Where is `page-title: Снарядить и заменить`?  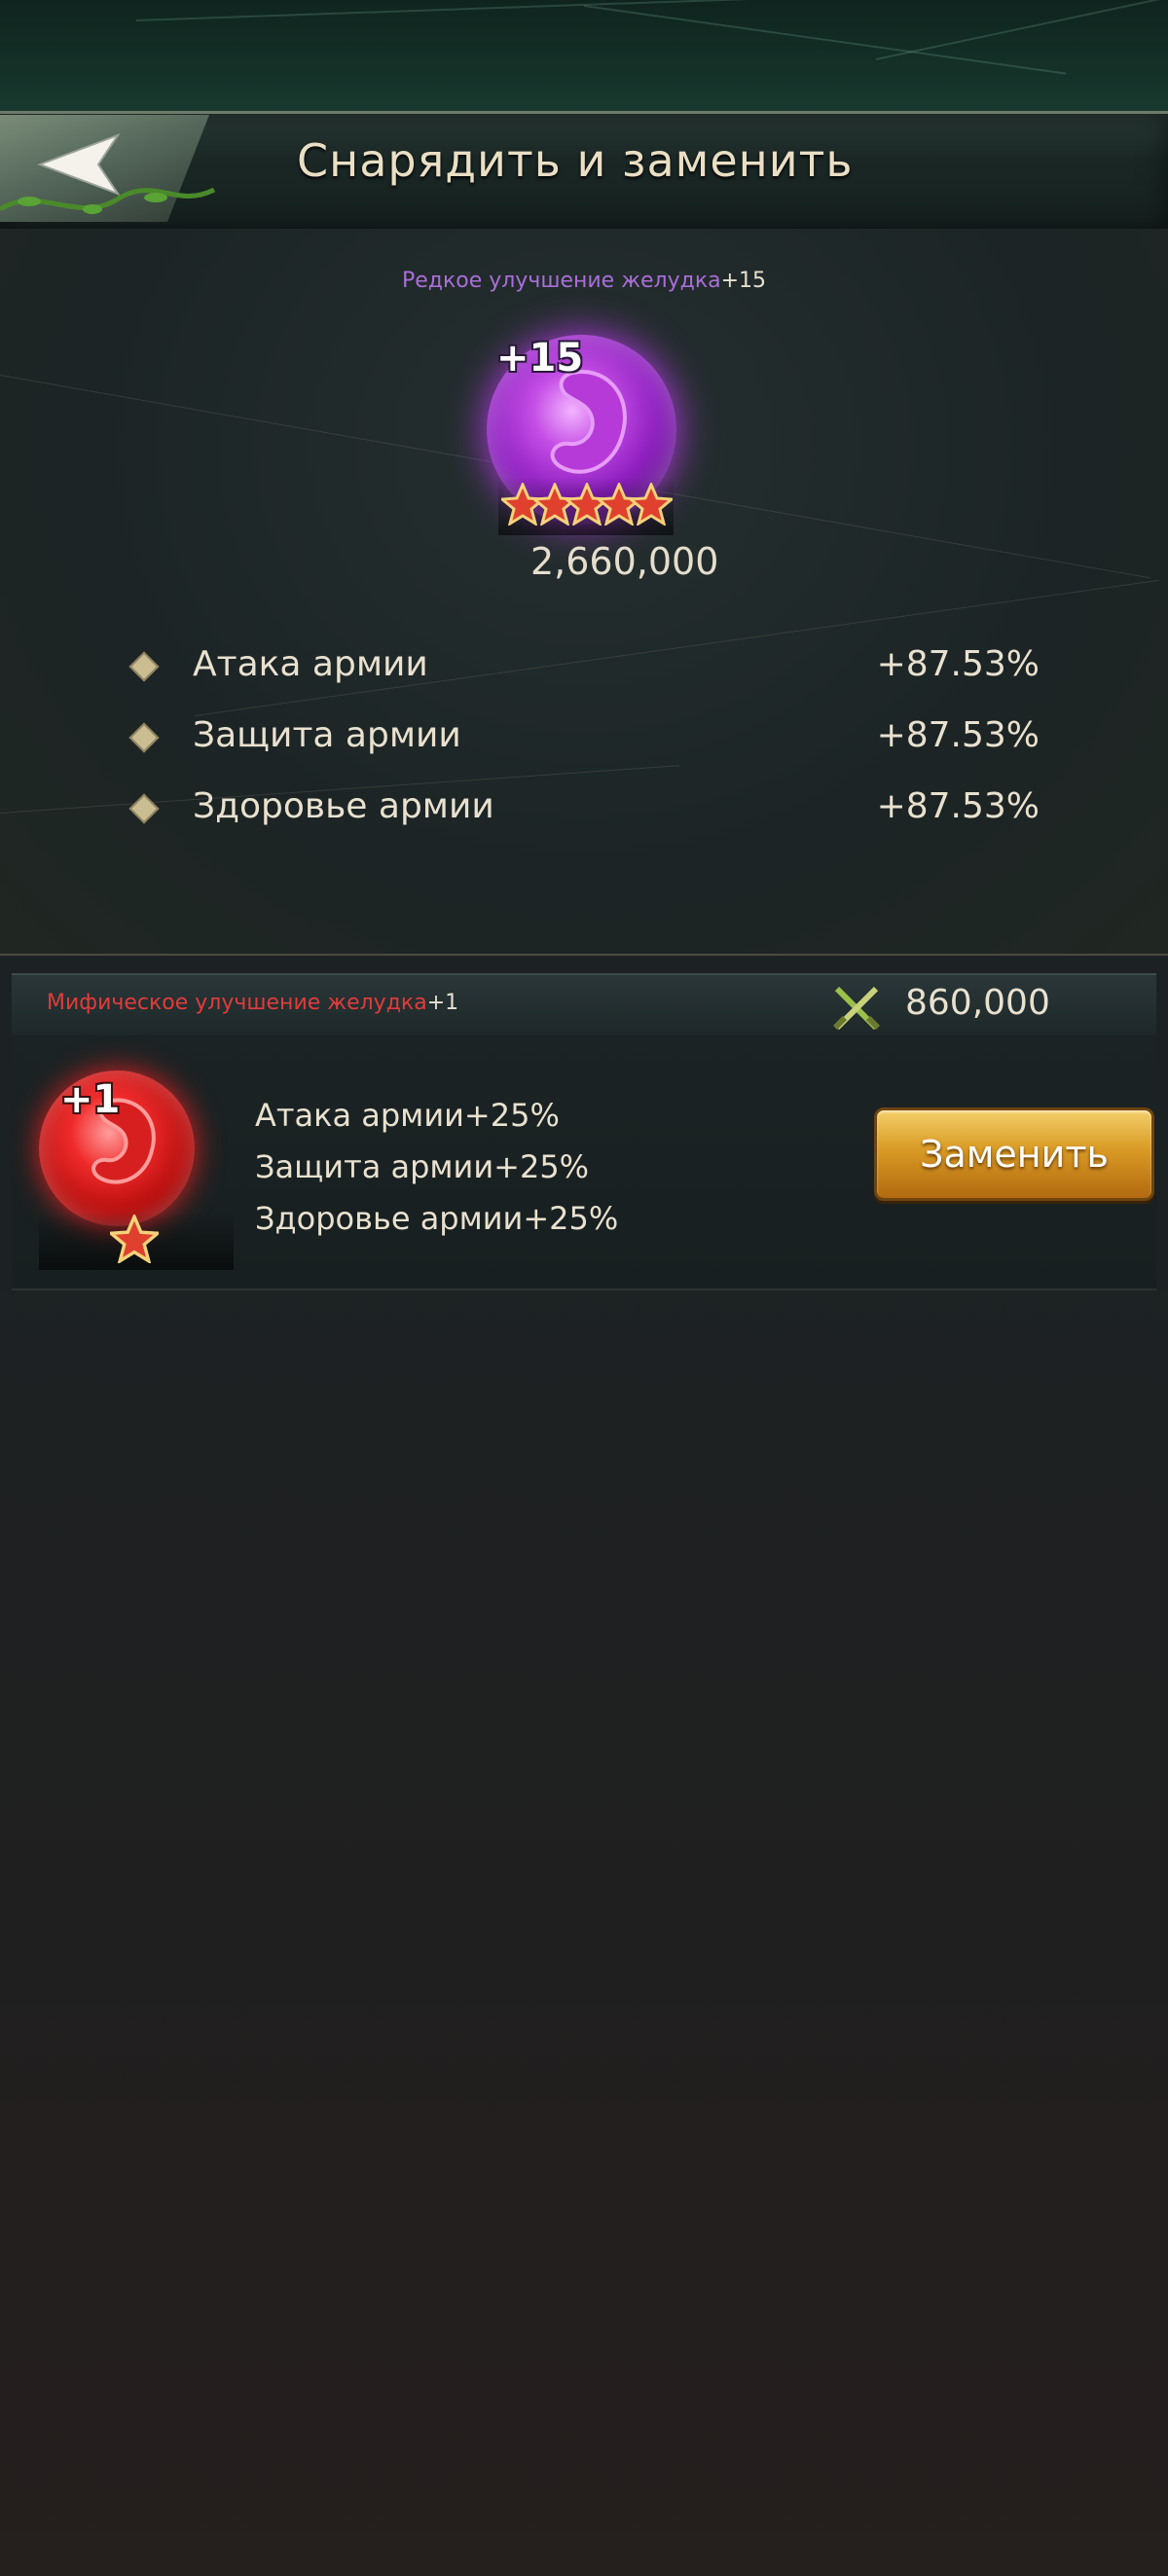 page-title: Снарядить и заменить is located at coordinates (576, 160).